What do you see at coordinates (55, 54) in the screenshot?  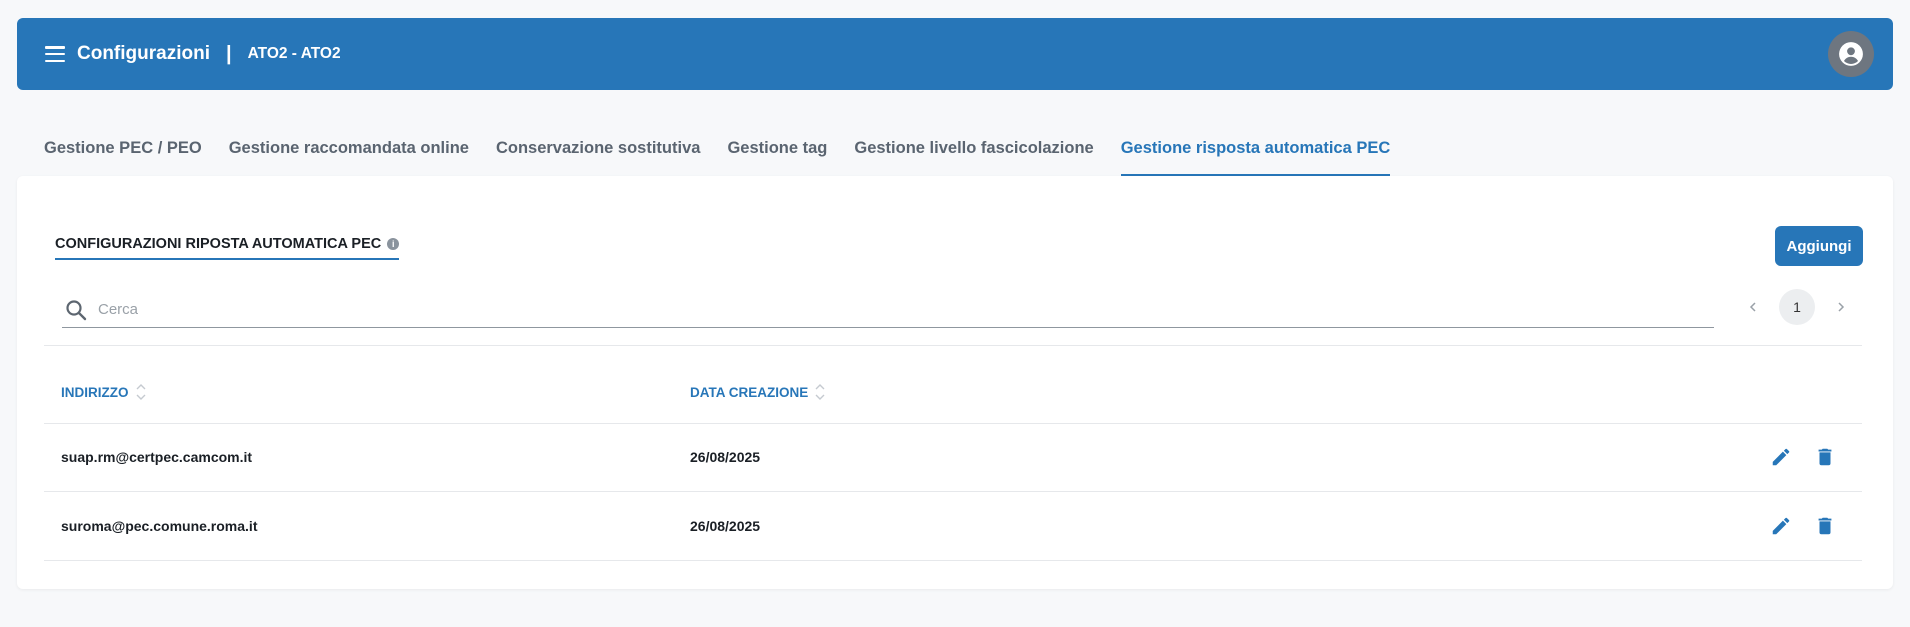 I see `menu-icon` at bounding box center [55, 54].